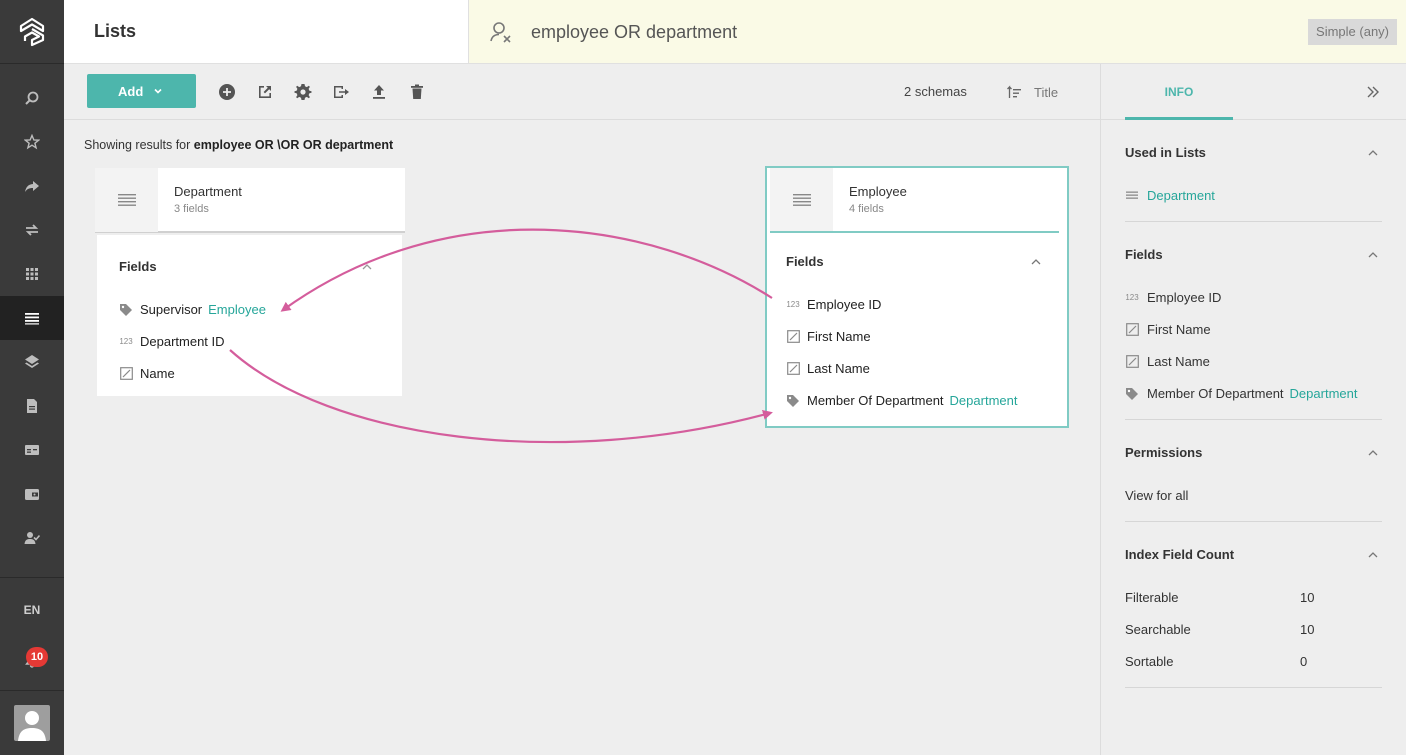  What do you see at coordinates (1180, 554) in the screenshot?
I see `section-index-title: Index Field Count` at bounding box center [1180, 554].